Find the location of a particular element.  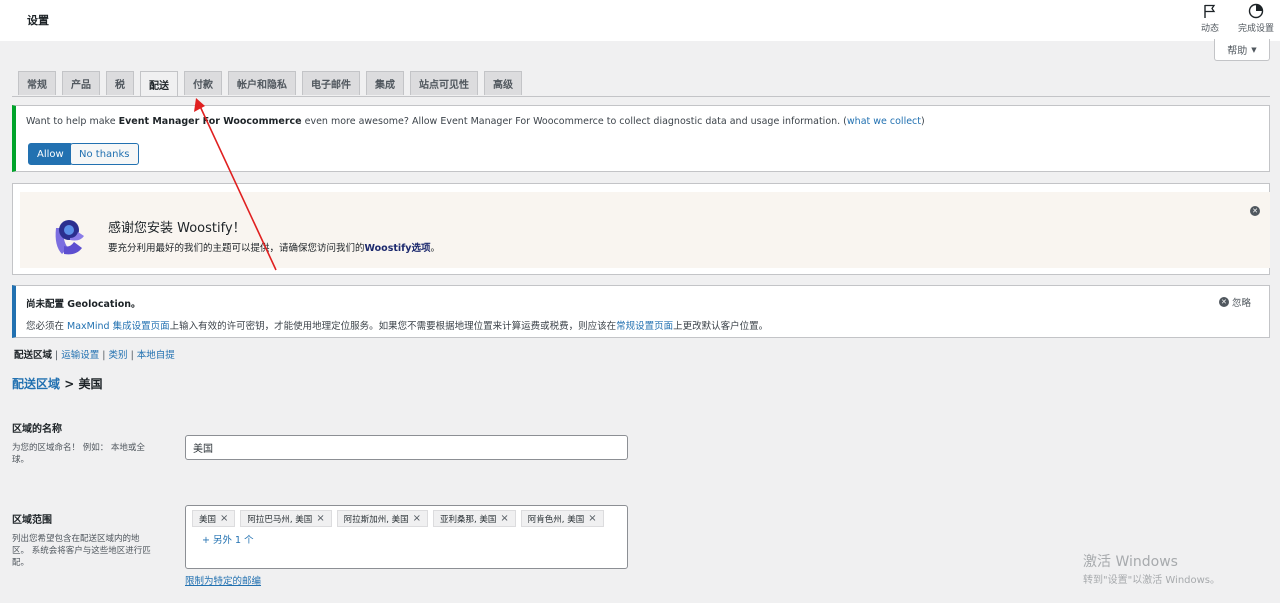

region-chip: 亚利桑那, 美国 × is located at coordinates (474, 518).